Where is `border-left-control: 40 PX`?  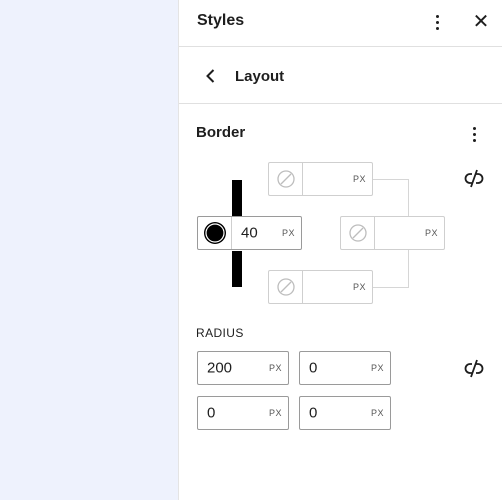
border-left-control: 40 PX is located at coordinates (249, 233).